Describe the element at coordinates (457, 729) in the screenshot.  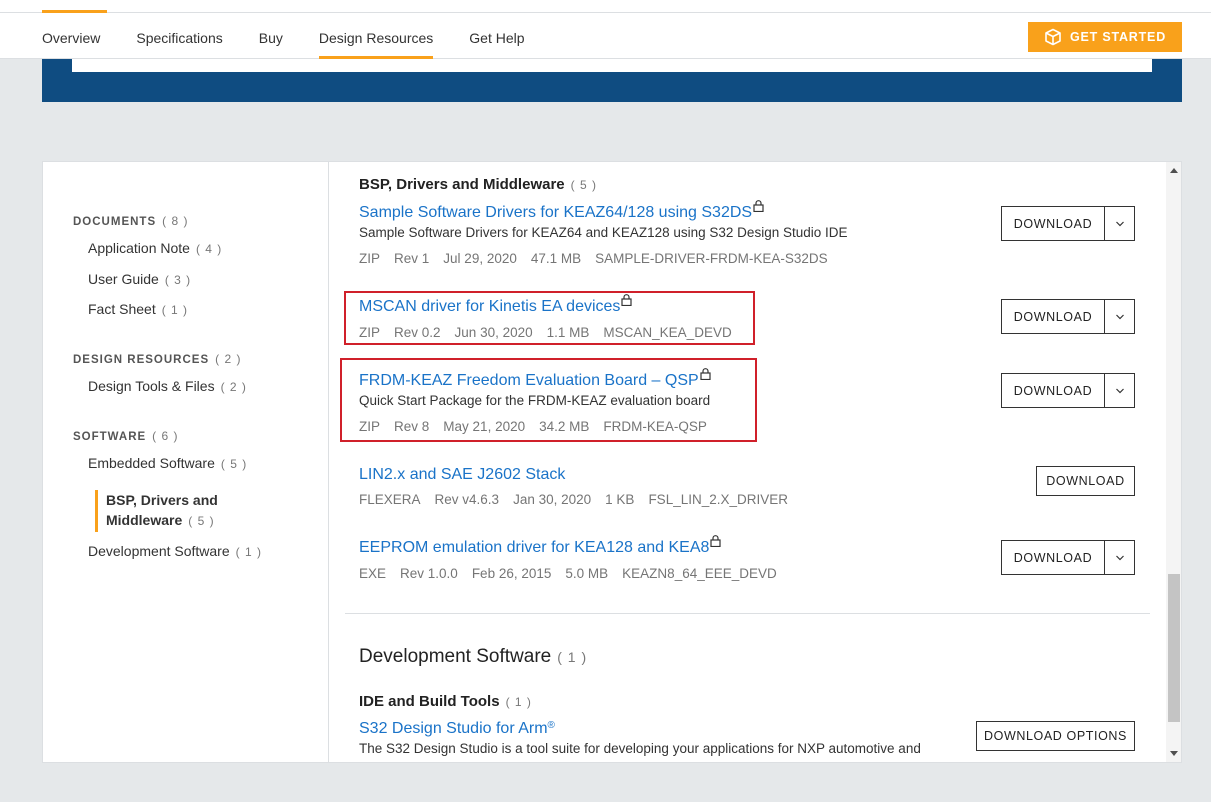
I see `resource-link-s32-design-studio: S32 Design Studio for Arm®` at that location.